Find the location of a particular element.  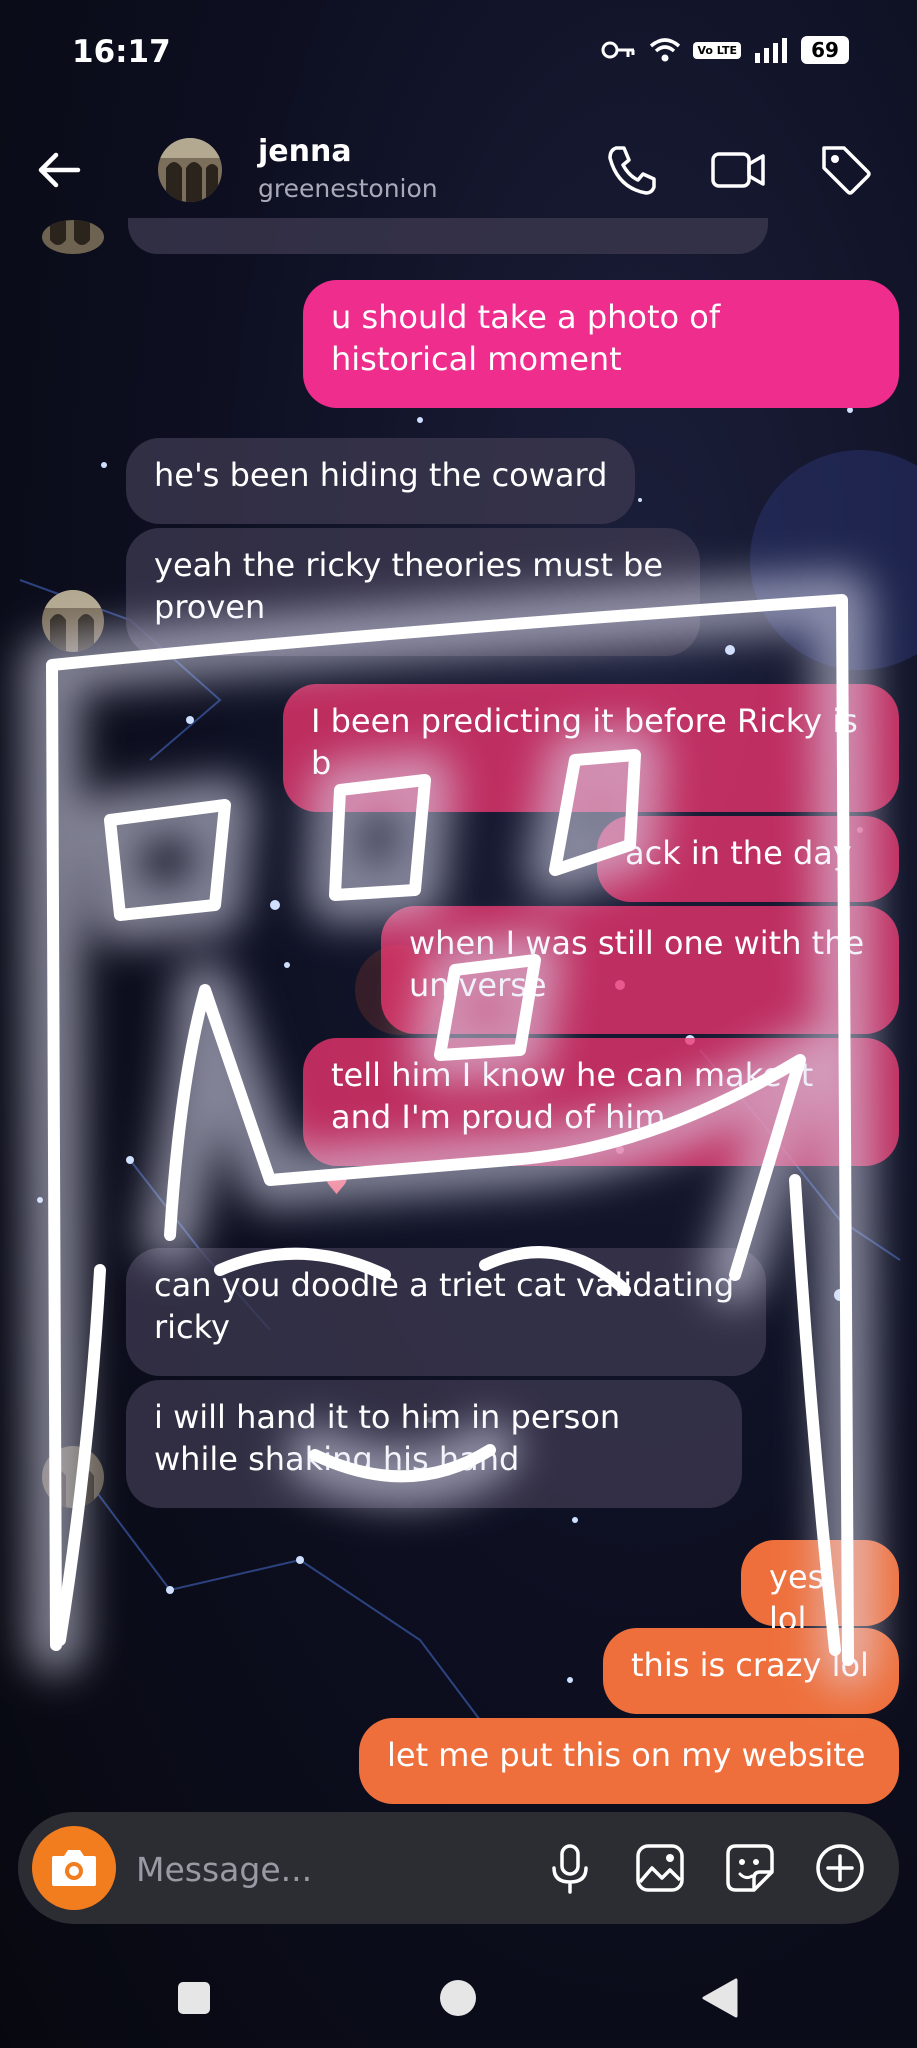

message-sent: let me put this on my website is located at coordinates (629, 1761).